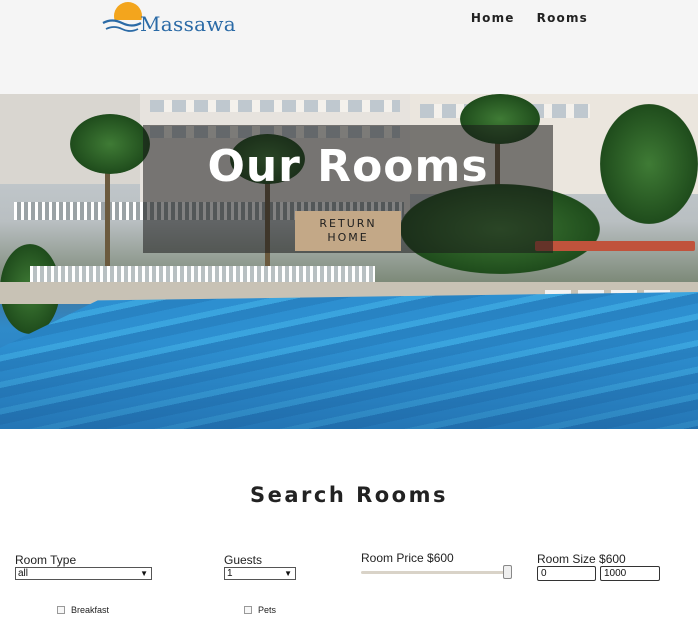 This screenshot has height=633, width=698. I want to click on wave-icon, so click(122, 25).